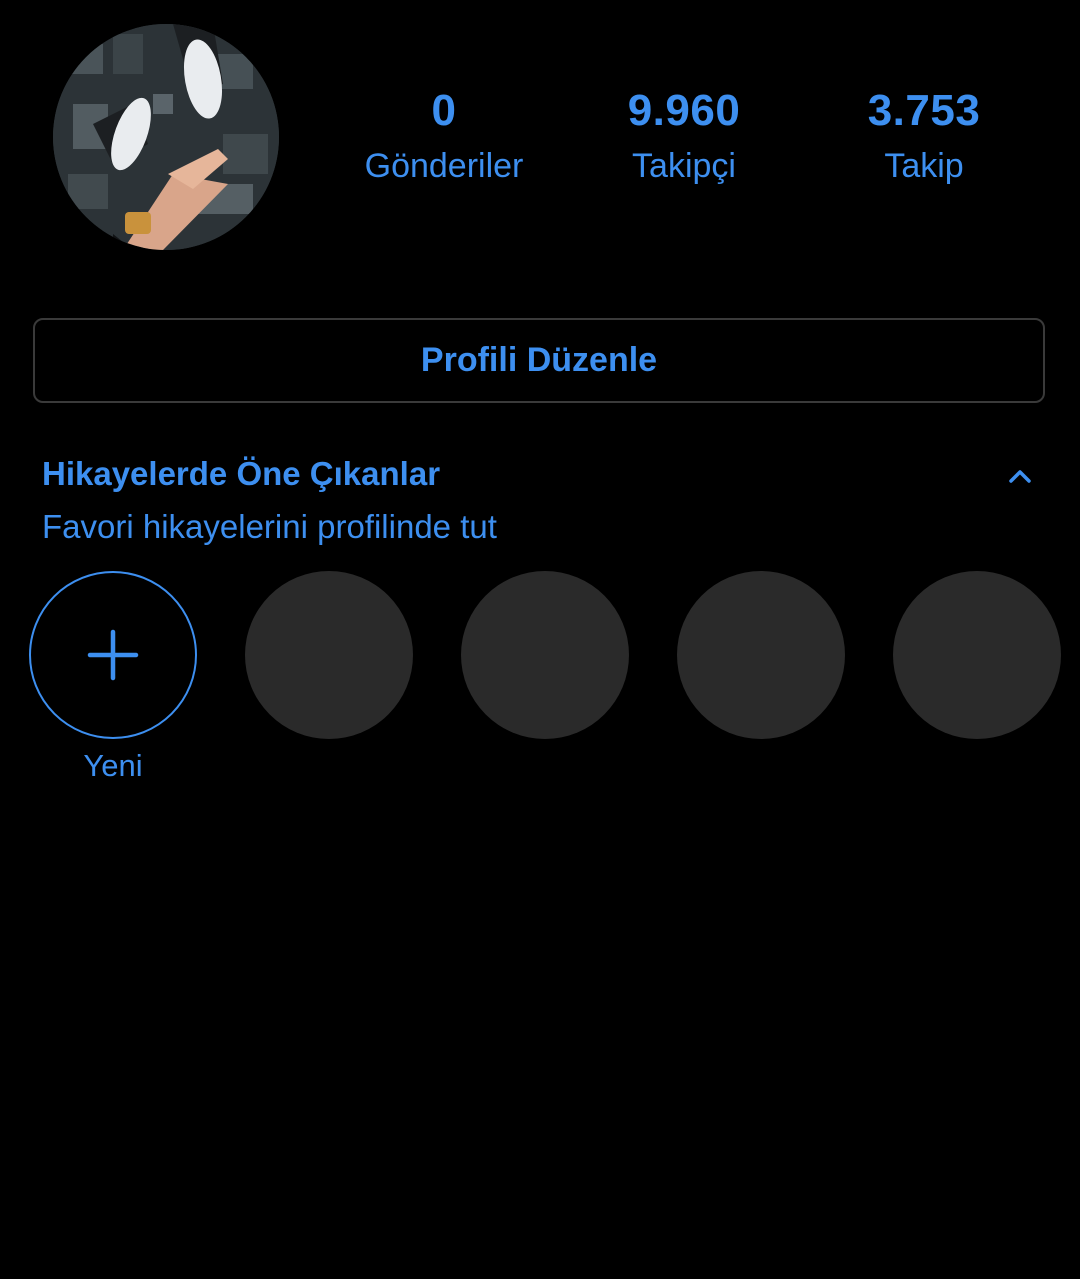 The width and height of the screenshot is (1080, 1279). Describe the element at coordinates (269, 526) in the screenshot. I see `highlights-subtitle: Favori hikayelerini profilinde tut` at that location.